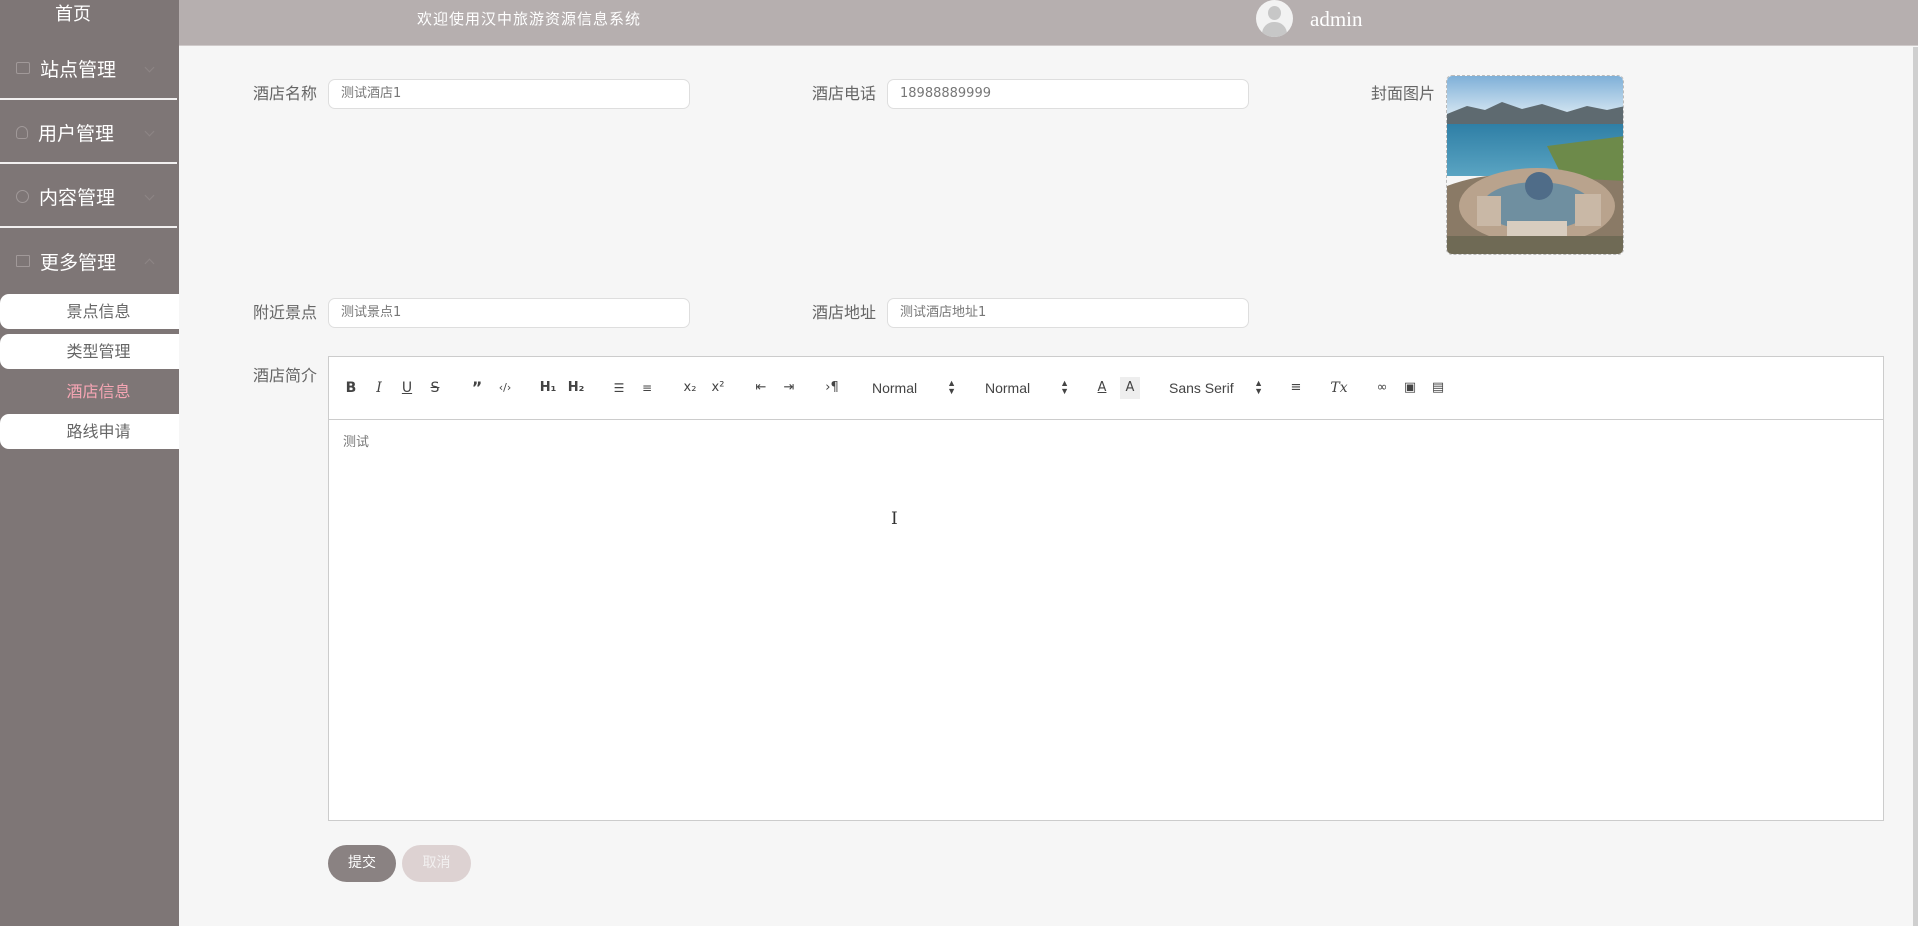 The width and height of the screenshot is (1918, 926). What do you see at coordinates (1915, 486) in the screenshot?
I see `scrollbar` at bounding box center [1915, 486].